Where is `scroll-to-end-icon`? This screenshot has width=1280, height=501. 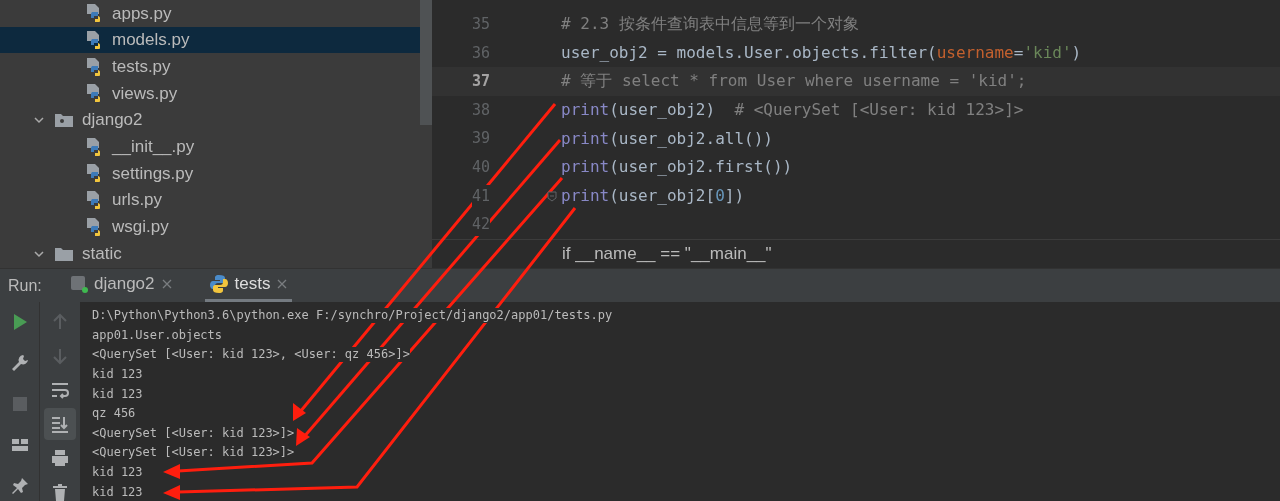
scroll-to-end-icon is located at coordinates (60, 424).